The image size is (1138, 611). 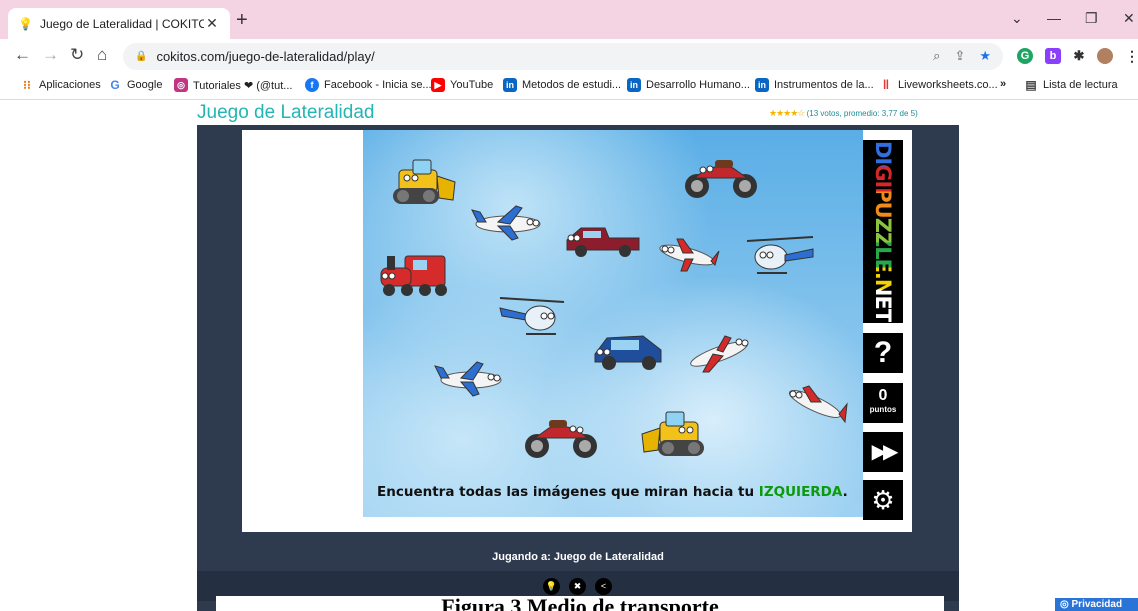 What do you see at coordinates (424, 183) in the screenshot?
I see `sprite-bulldozer-left` at bounding box center [424, 183].